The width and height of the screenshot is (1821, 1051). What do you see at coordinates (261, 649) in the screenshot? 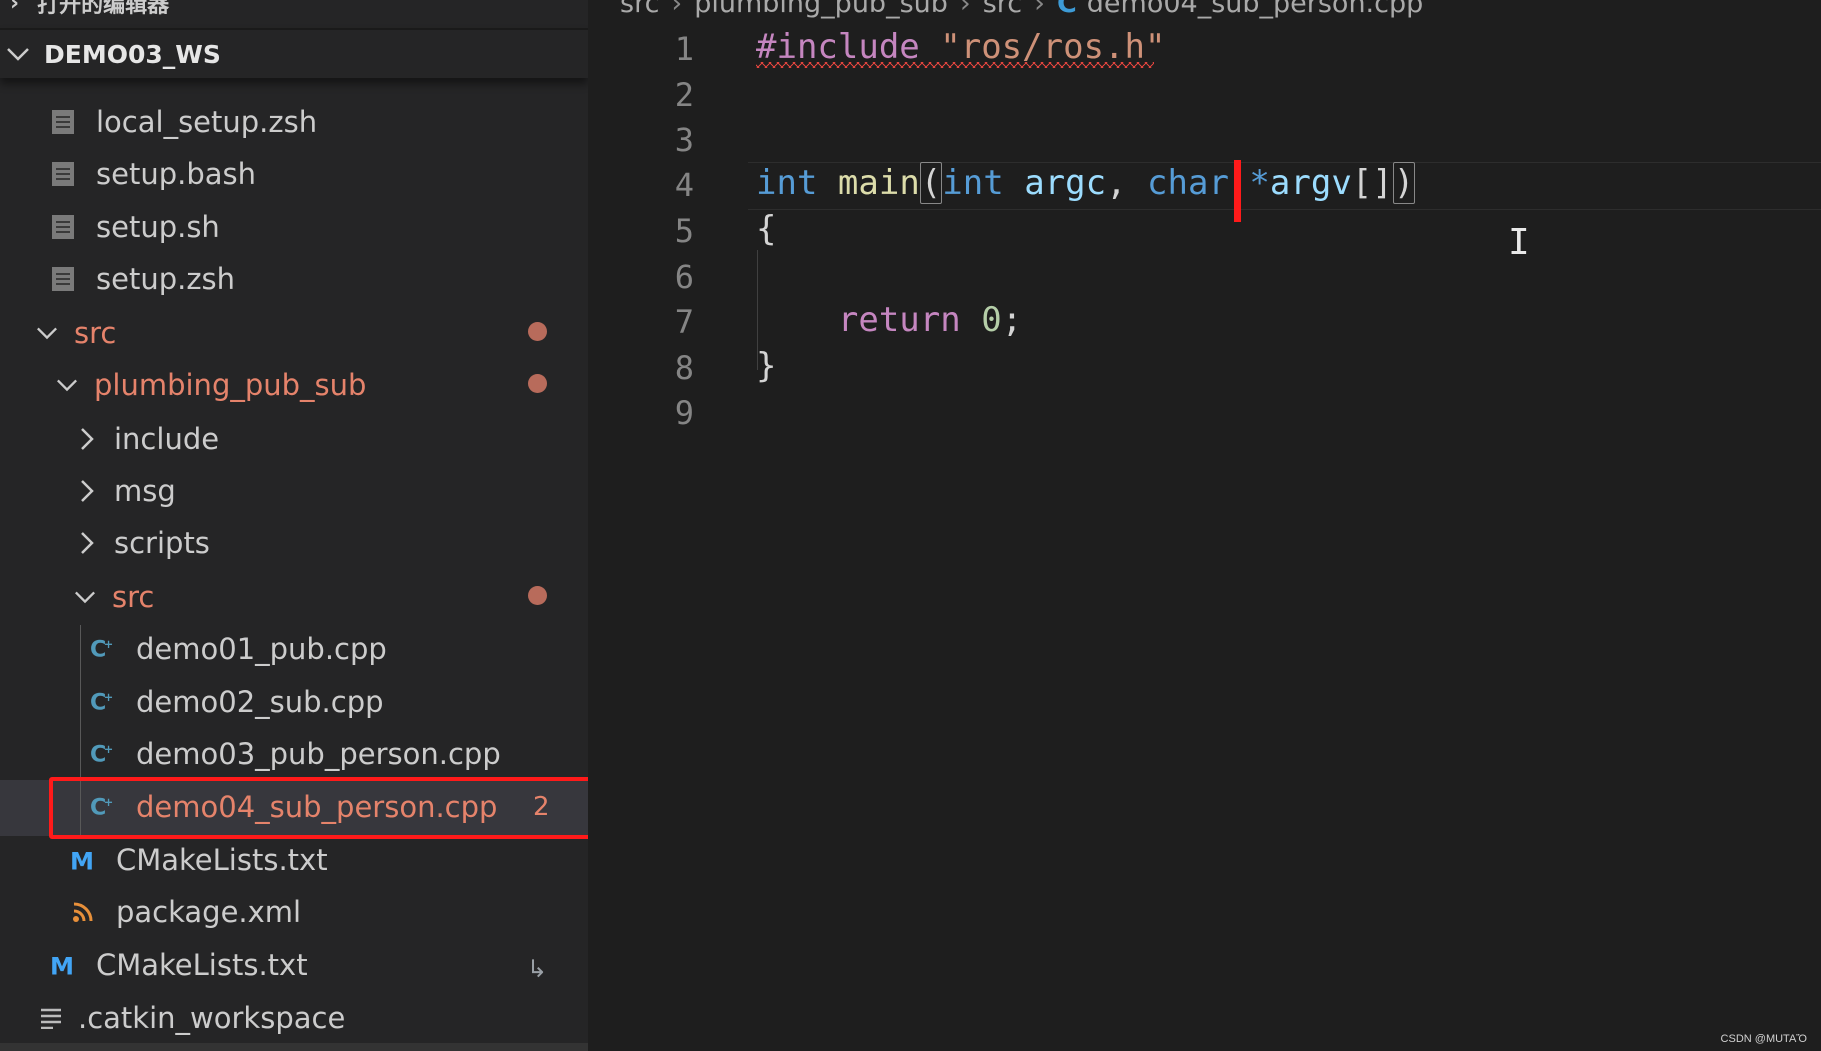
I see `tree-item-label: demo01_pub.cpp` at bounding box center [261, 649].